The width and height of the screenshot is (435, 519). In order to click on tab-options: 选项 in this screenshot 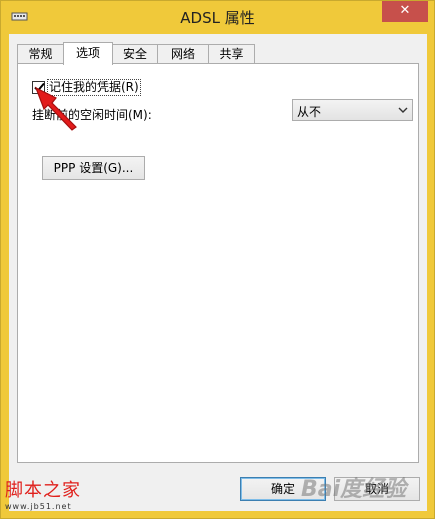, I will do `click(88, 53)`.